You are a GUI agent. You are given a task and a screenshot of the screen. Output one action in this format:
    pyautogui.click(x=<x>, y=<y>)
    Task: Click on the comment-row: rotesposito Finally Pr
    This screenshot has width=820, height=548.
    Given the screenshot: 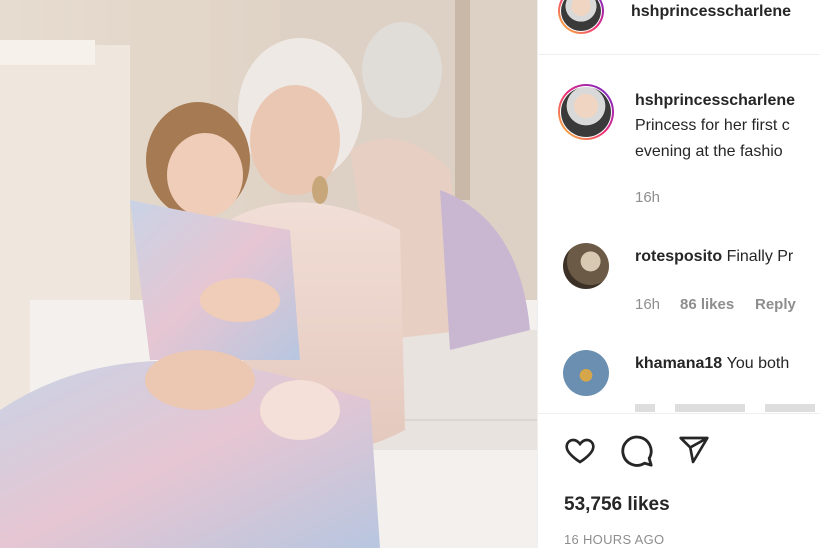 What is the action you would take?
    pyautogui.click(x=714, y=257)
    